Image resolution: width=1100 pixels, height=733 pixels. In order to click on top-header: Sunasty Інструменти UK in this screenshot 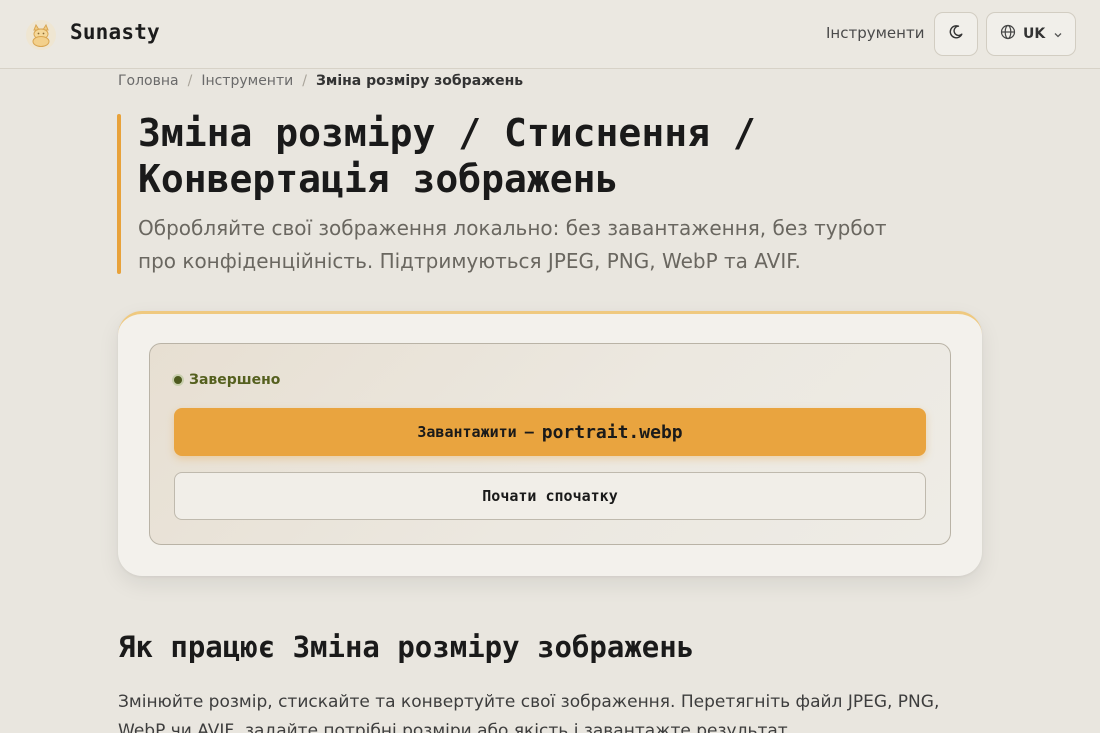, I will do `click(550, 34)`.